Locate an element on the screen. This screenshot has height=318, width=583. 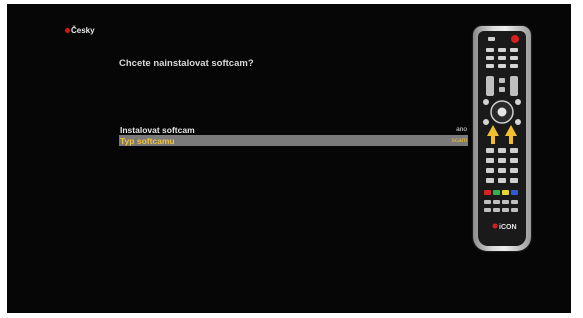
option-softcam-type: Typ softcamu scam is located at coordinates (293, 140).